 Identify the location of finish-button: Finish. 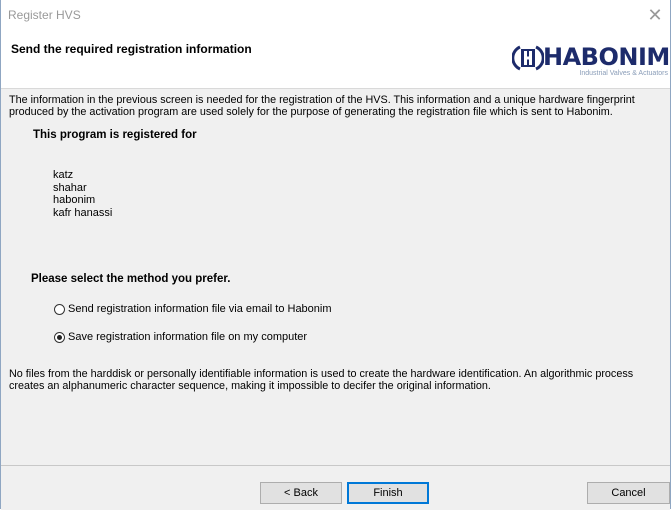
(388, 493).